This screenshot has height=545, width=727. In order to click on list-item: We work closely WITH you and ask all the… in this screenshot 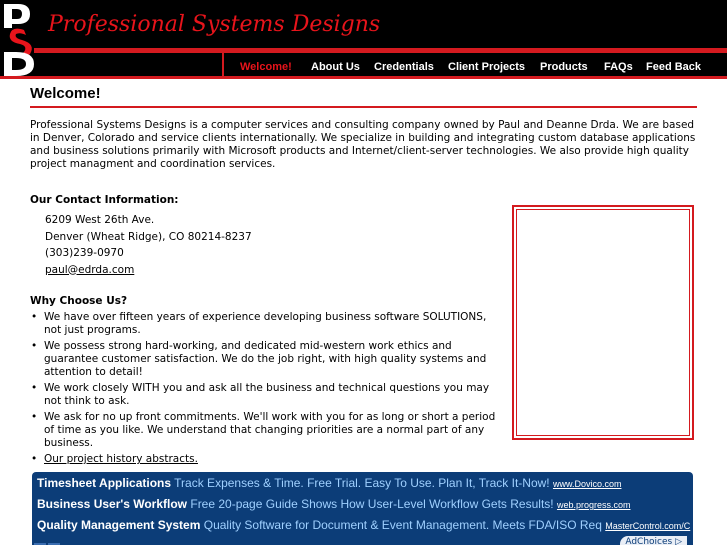, I will do `click(267, 395)`.